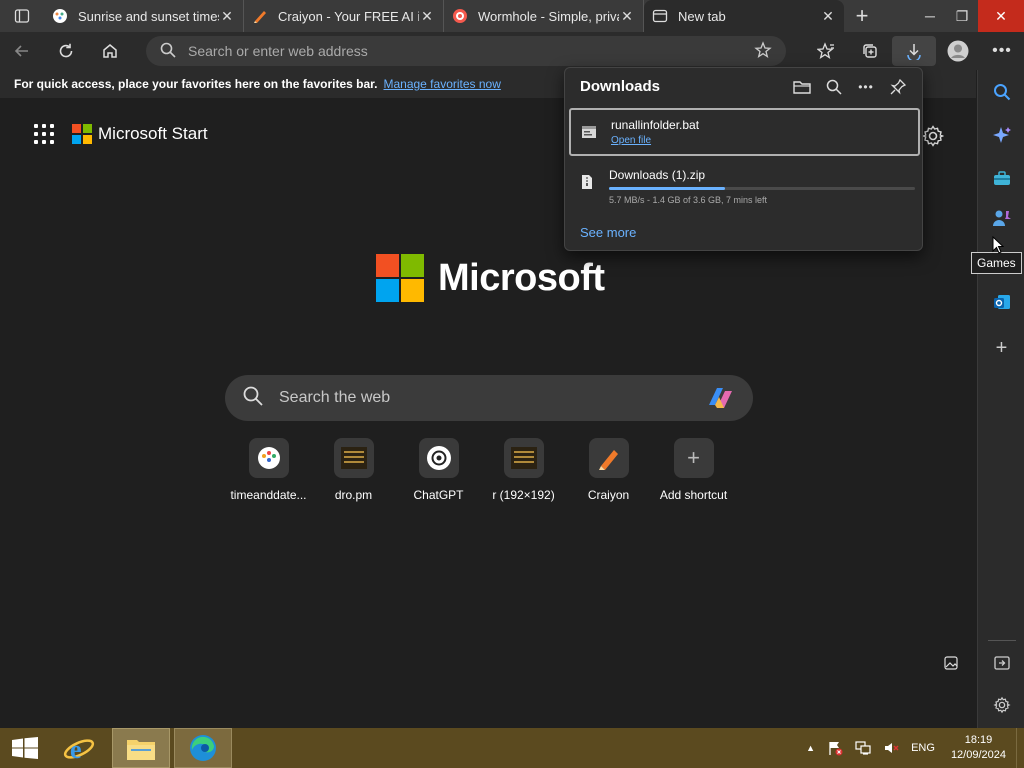  Describe the element at coordinates (353, 495) in the screenshot. I see `shortcut-label: dro.pm` at that location.